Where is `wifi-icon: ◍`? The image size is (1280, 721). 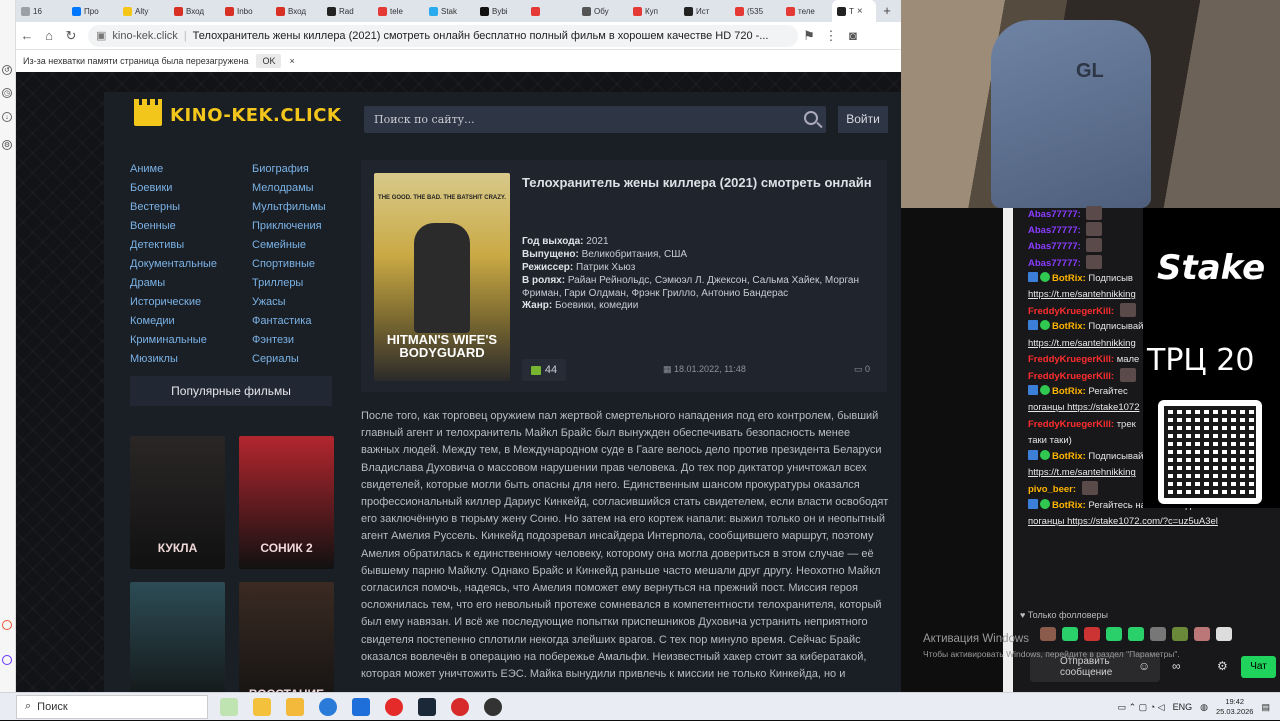
wifi-icon: ◍ is located at coordinates (1204, 707).